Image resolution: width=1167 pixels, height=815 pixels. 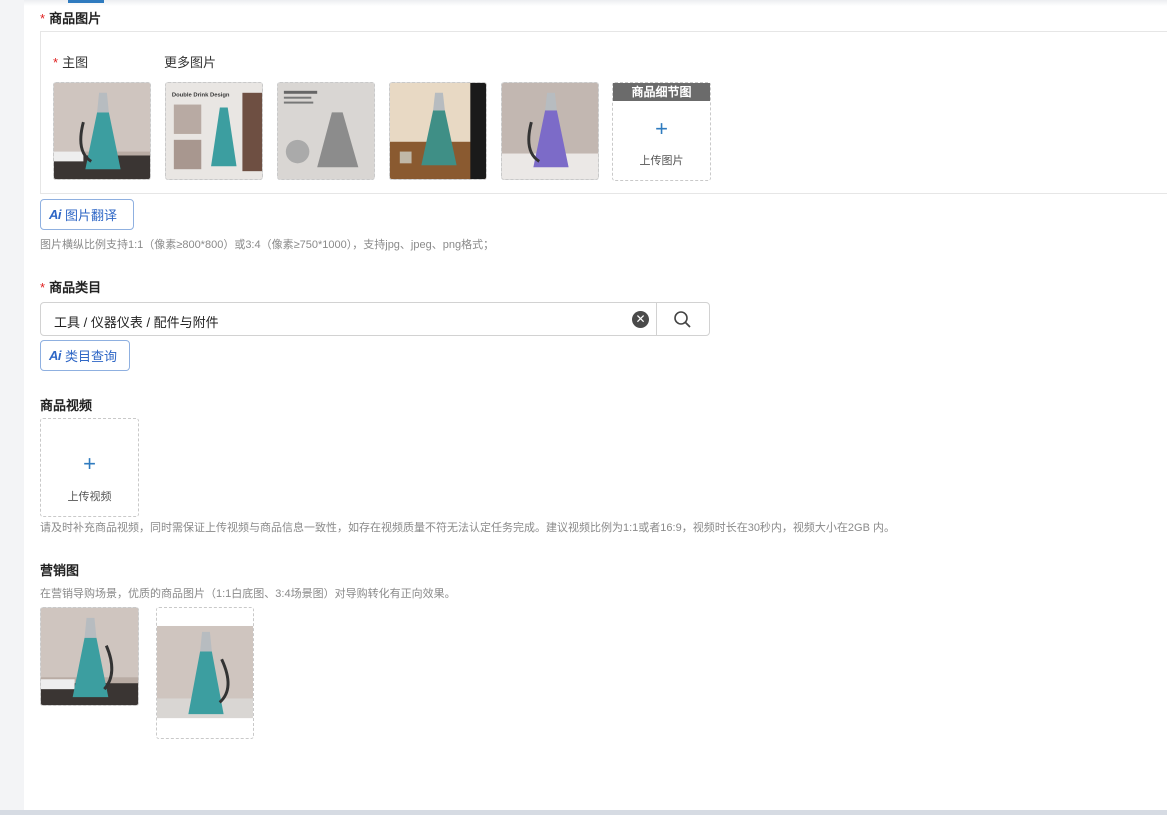 I want to click on main-image-label-text: 主图, so click(x=75, y=62).